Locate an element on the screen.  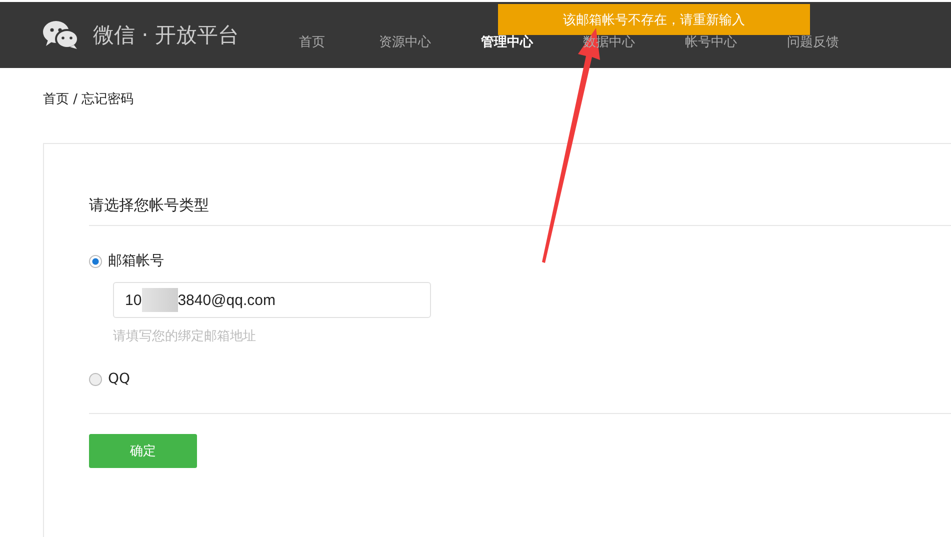
site-title: 微信 · 开放平台 is located at coordinates (166, 35).